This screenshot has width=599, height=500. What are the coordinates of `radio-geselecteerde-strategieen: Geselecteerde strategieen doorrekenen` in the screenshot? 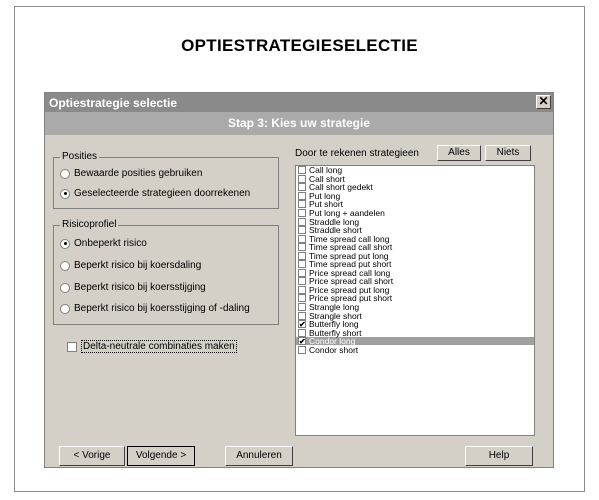 It's located at (155, 193).